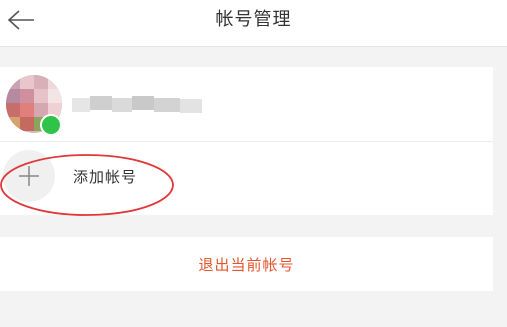 This screenshot has width=507, height=327. I want to click on annotation-highlight-ellipse, so click(87, 185).